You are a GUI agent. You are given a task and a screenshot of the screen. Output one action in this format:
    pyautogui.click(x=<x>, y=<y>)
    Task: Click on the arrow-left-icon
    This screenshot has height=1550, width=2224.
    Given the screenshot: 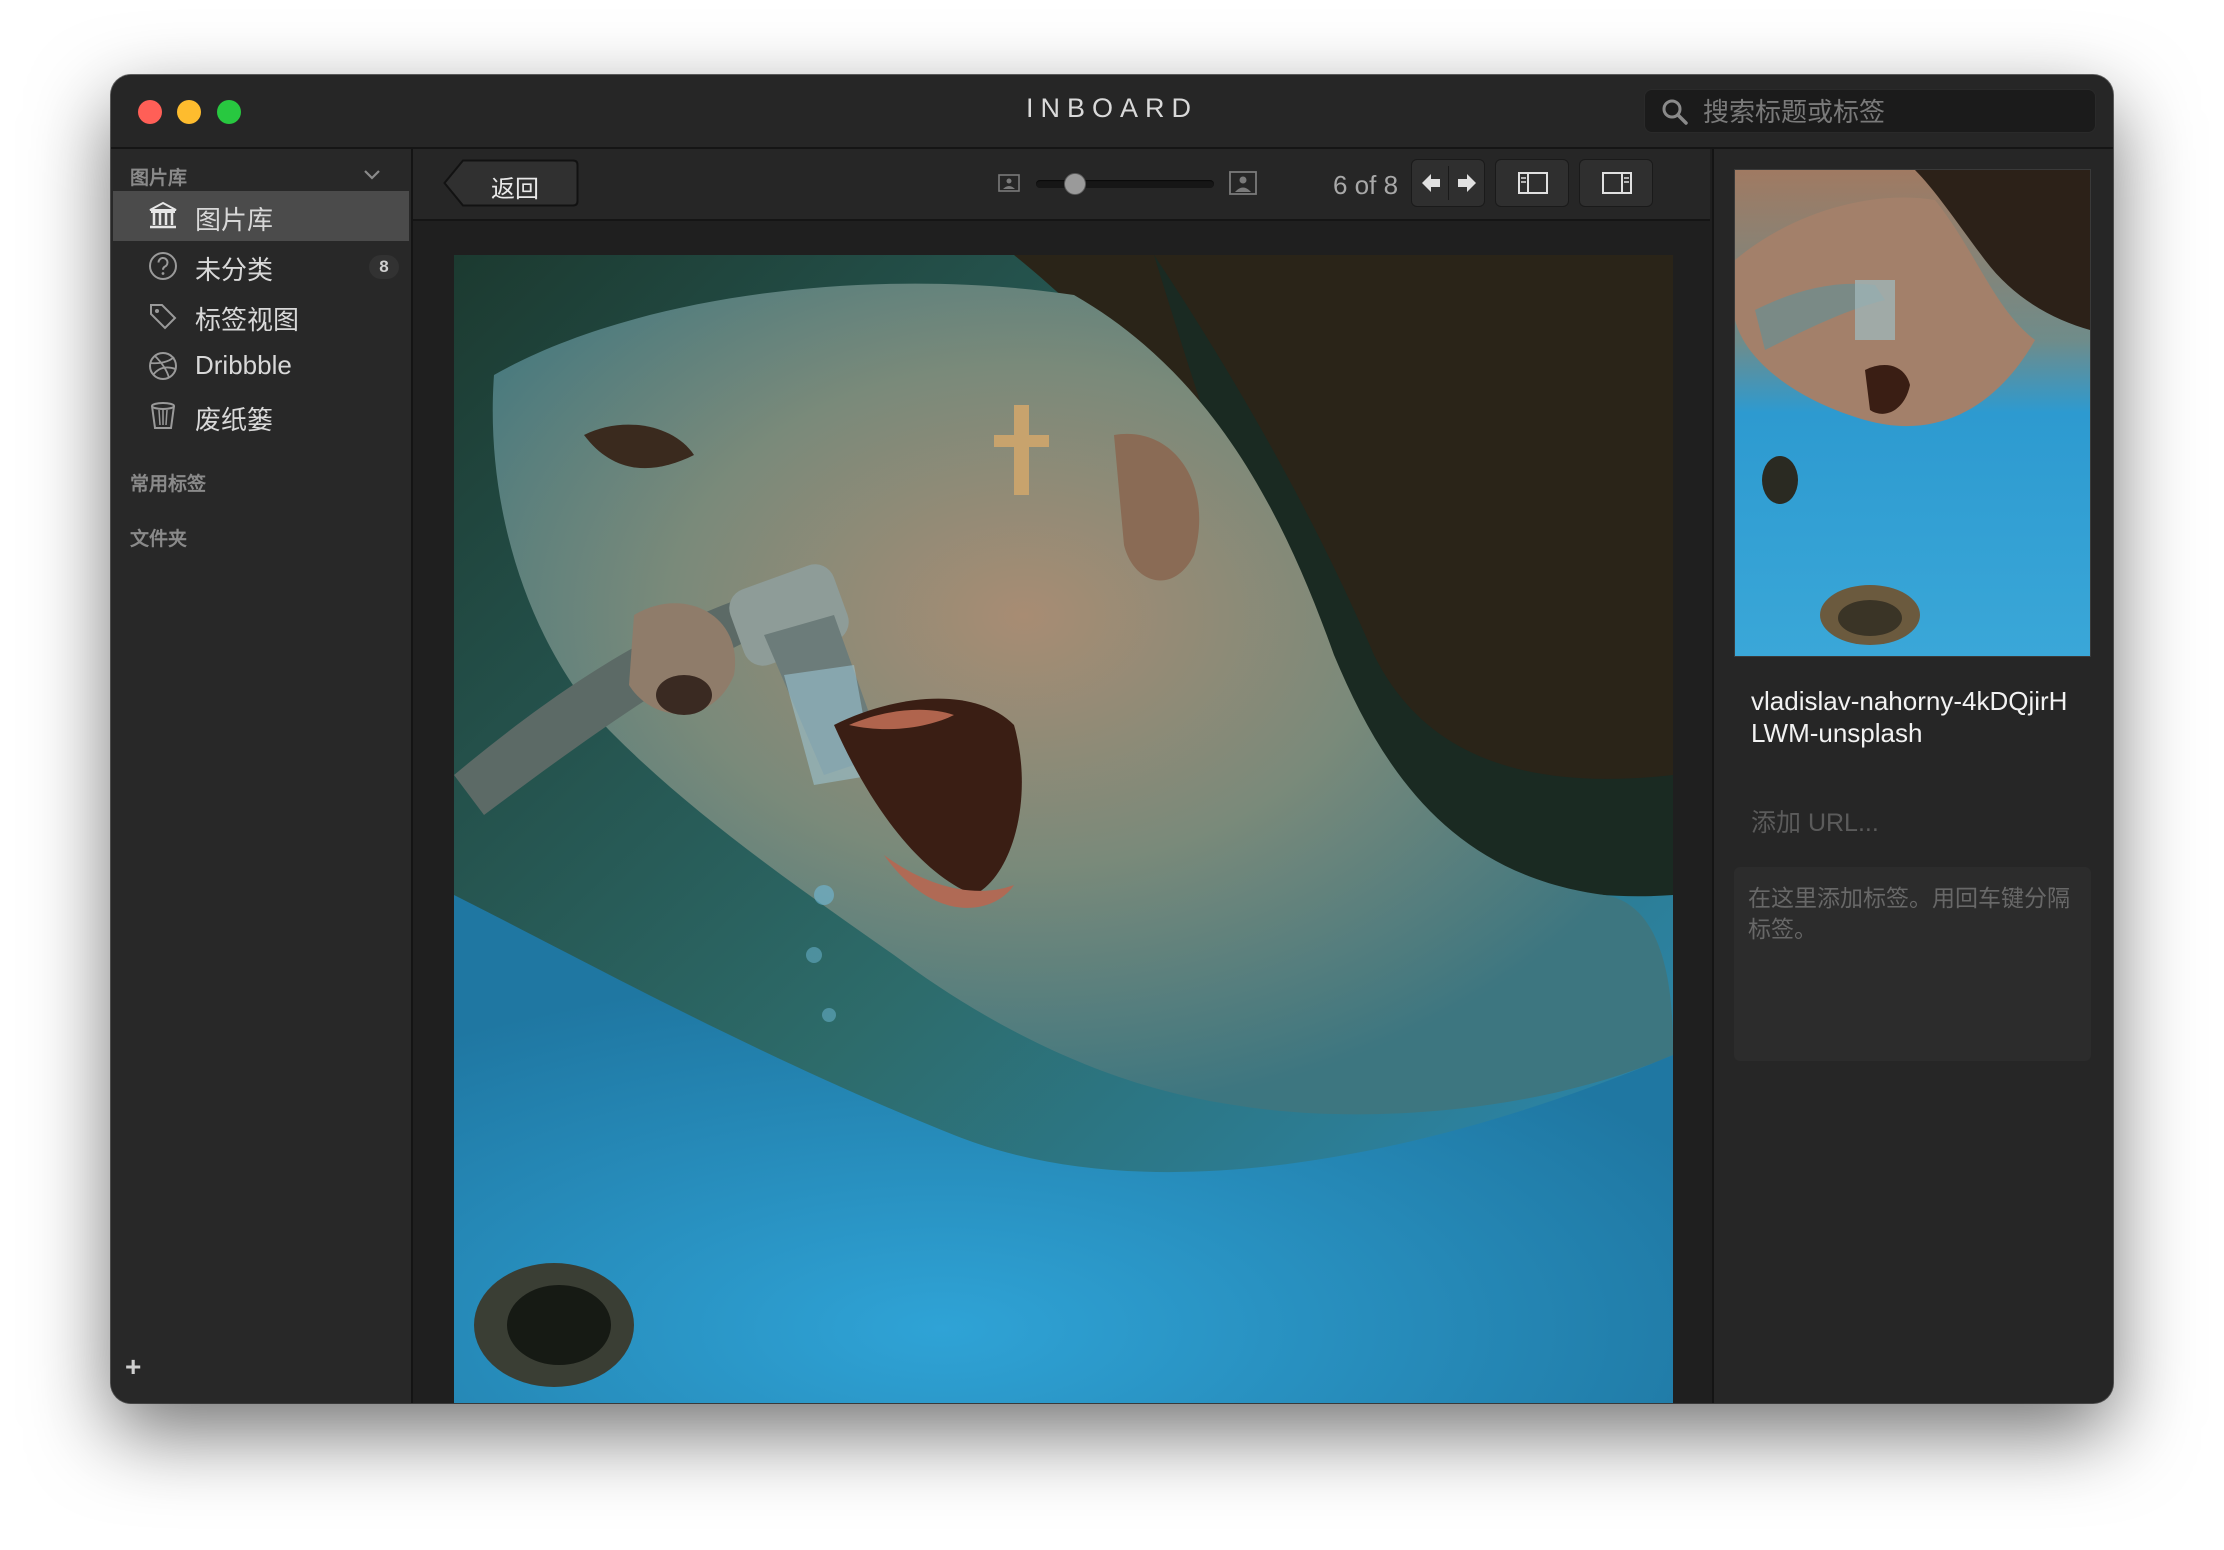 What is the action you would take?
    pyautogui.click(x=1431, y=183)
    